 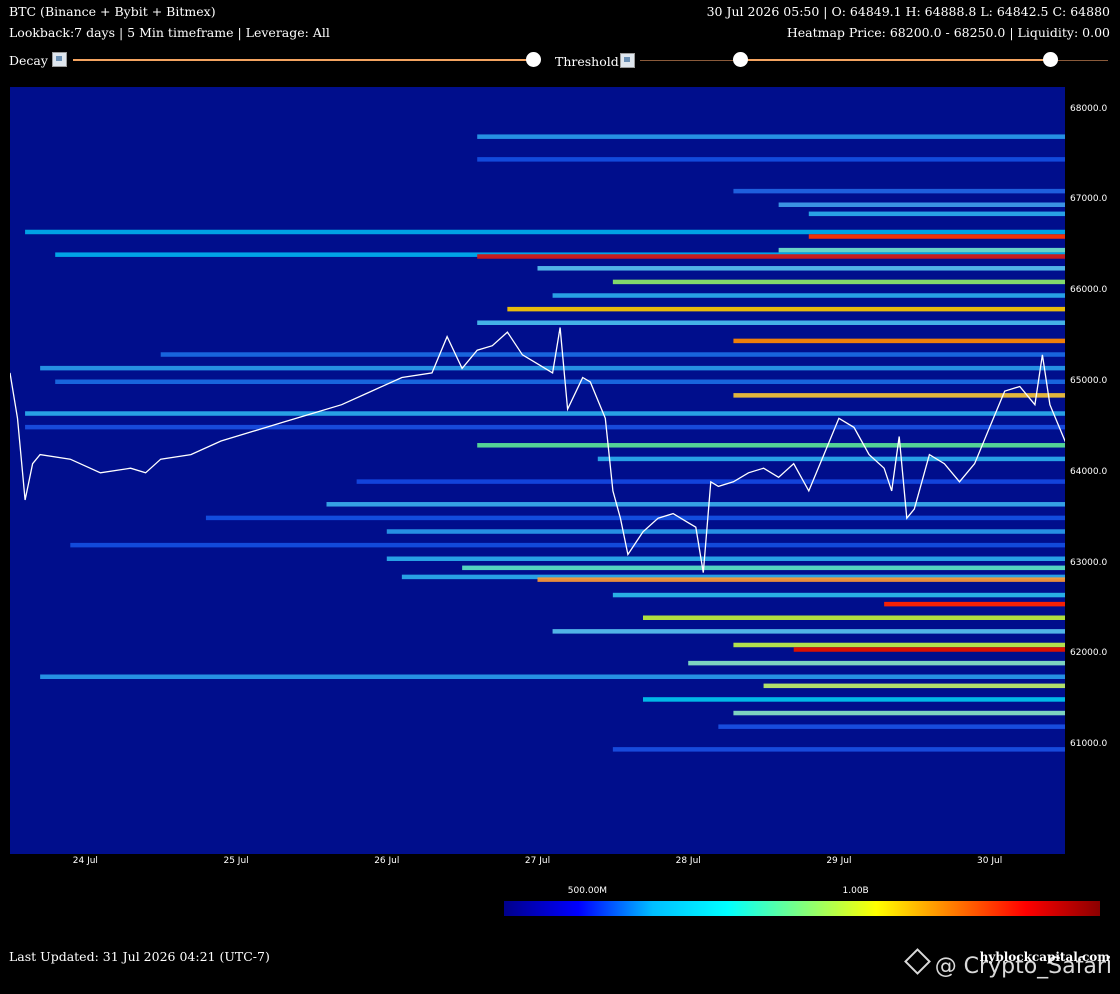 I want to click on x-tick-label: 29 Jul, so click(x=839, y=861).